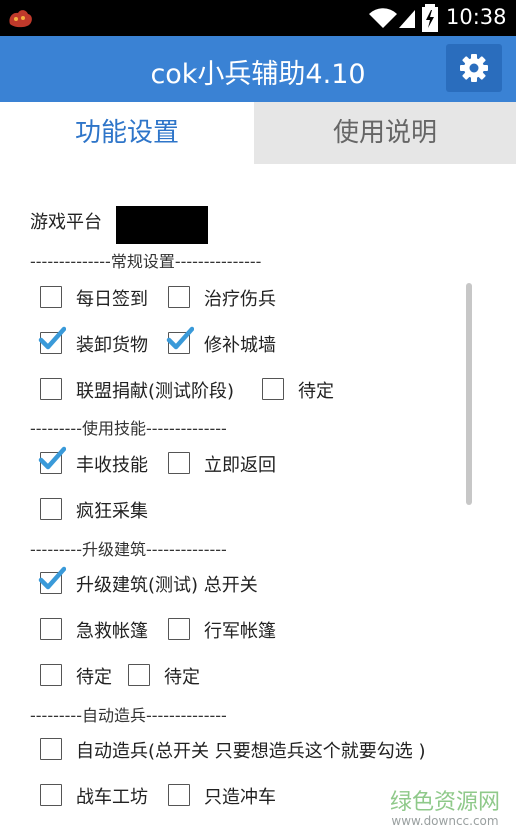 The width and height of the screenshot is (516, 838). I want to click on checkbox-label: 只造冲车, so click(240, 797).